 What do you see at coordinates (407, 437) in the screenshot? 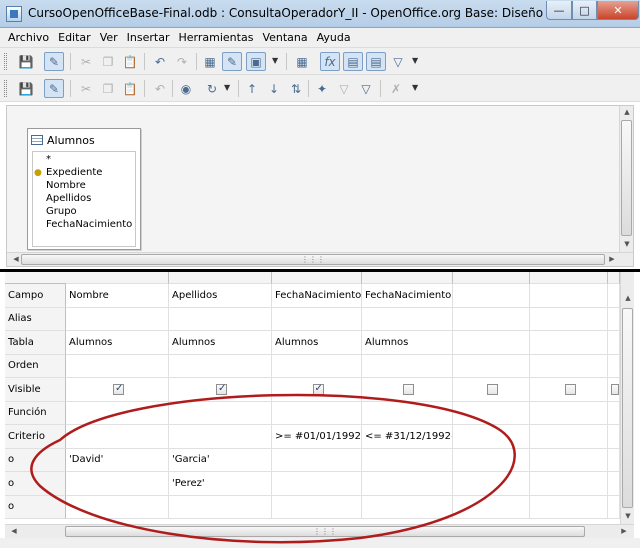
I see `grid-cell-criterio: <= #31/12/1992#` at bounding box center [407, 437].